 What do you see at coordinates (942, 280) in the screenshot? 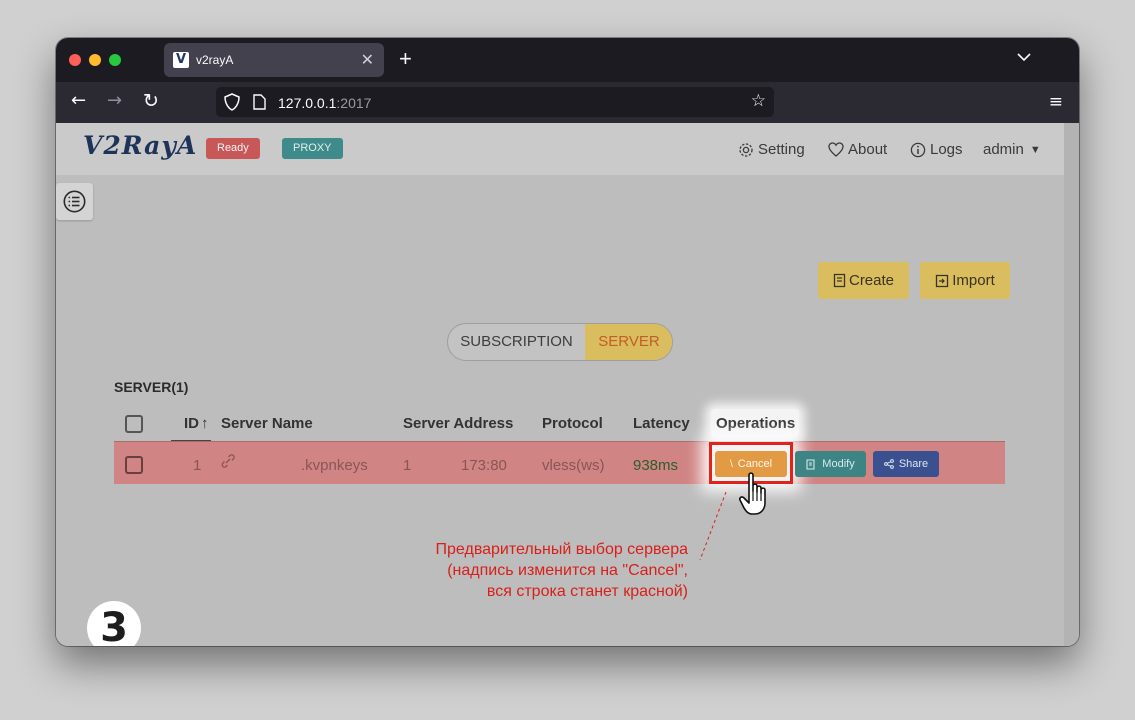
I see `import-icon` at bounding box center [942, 280].